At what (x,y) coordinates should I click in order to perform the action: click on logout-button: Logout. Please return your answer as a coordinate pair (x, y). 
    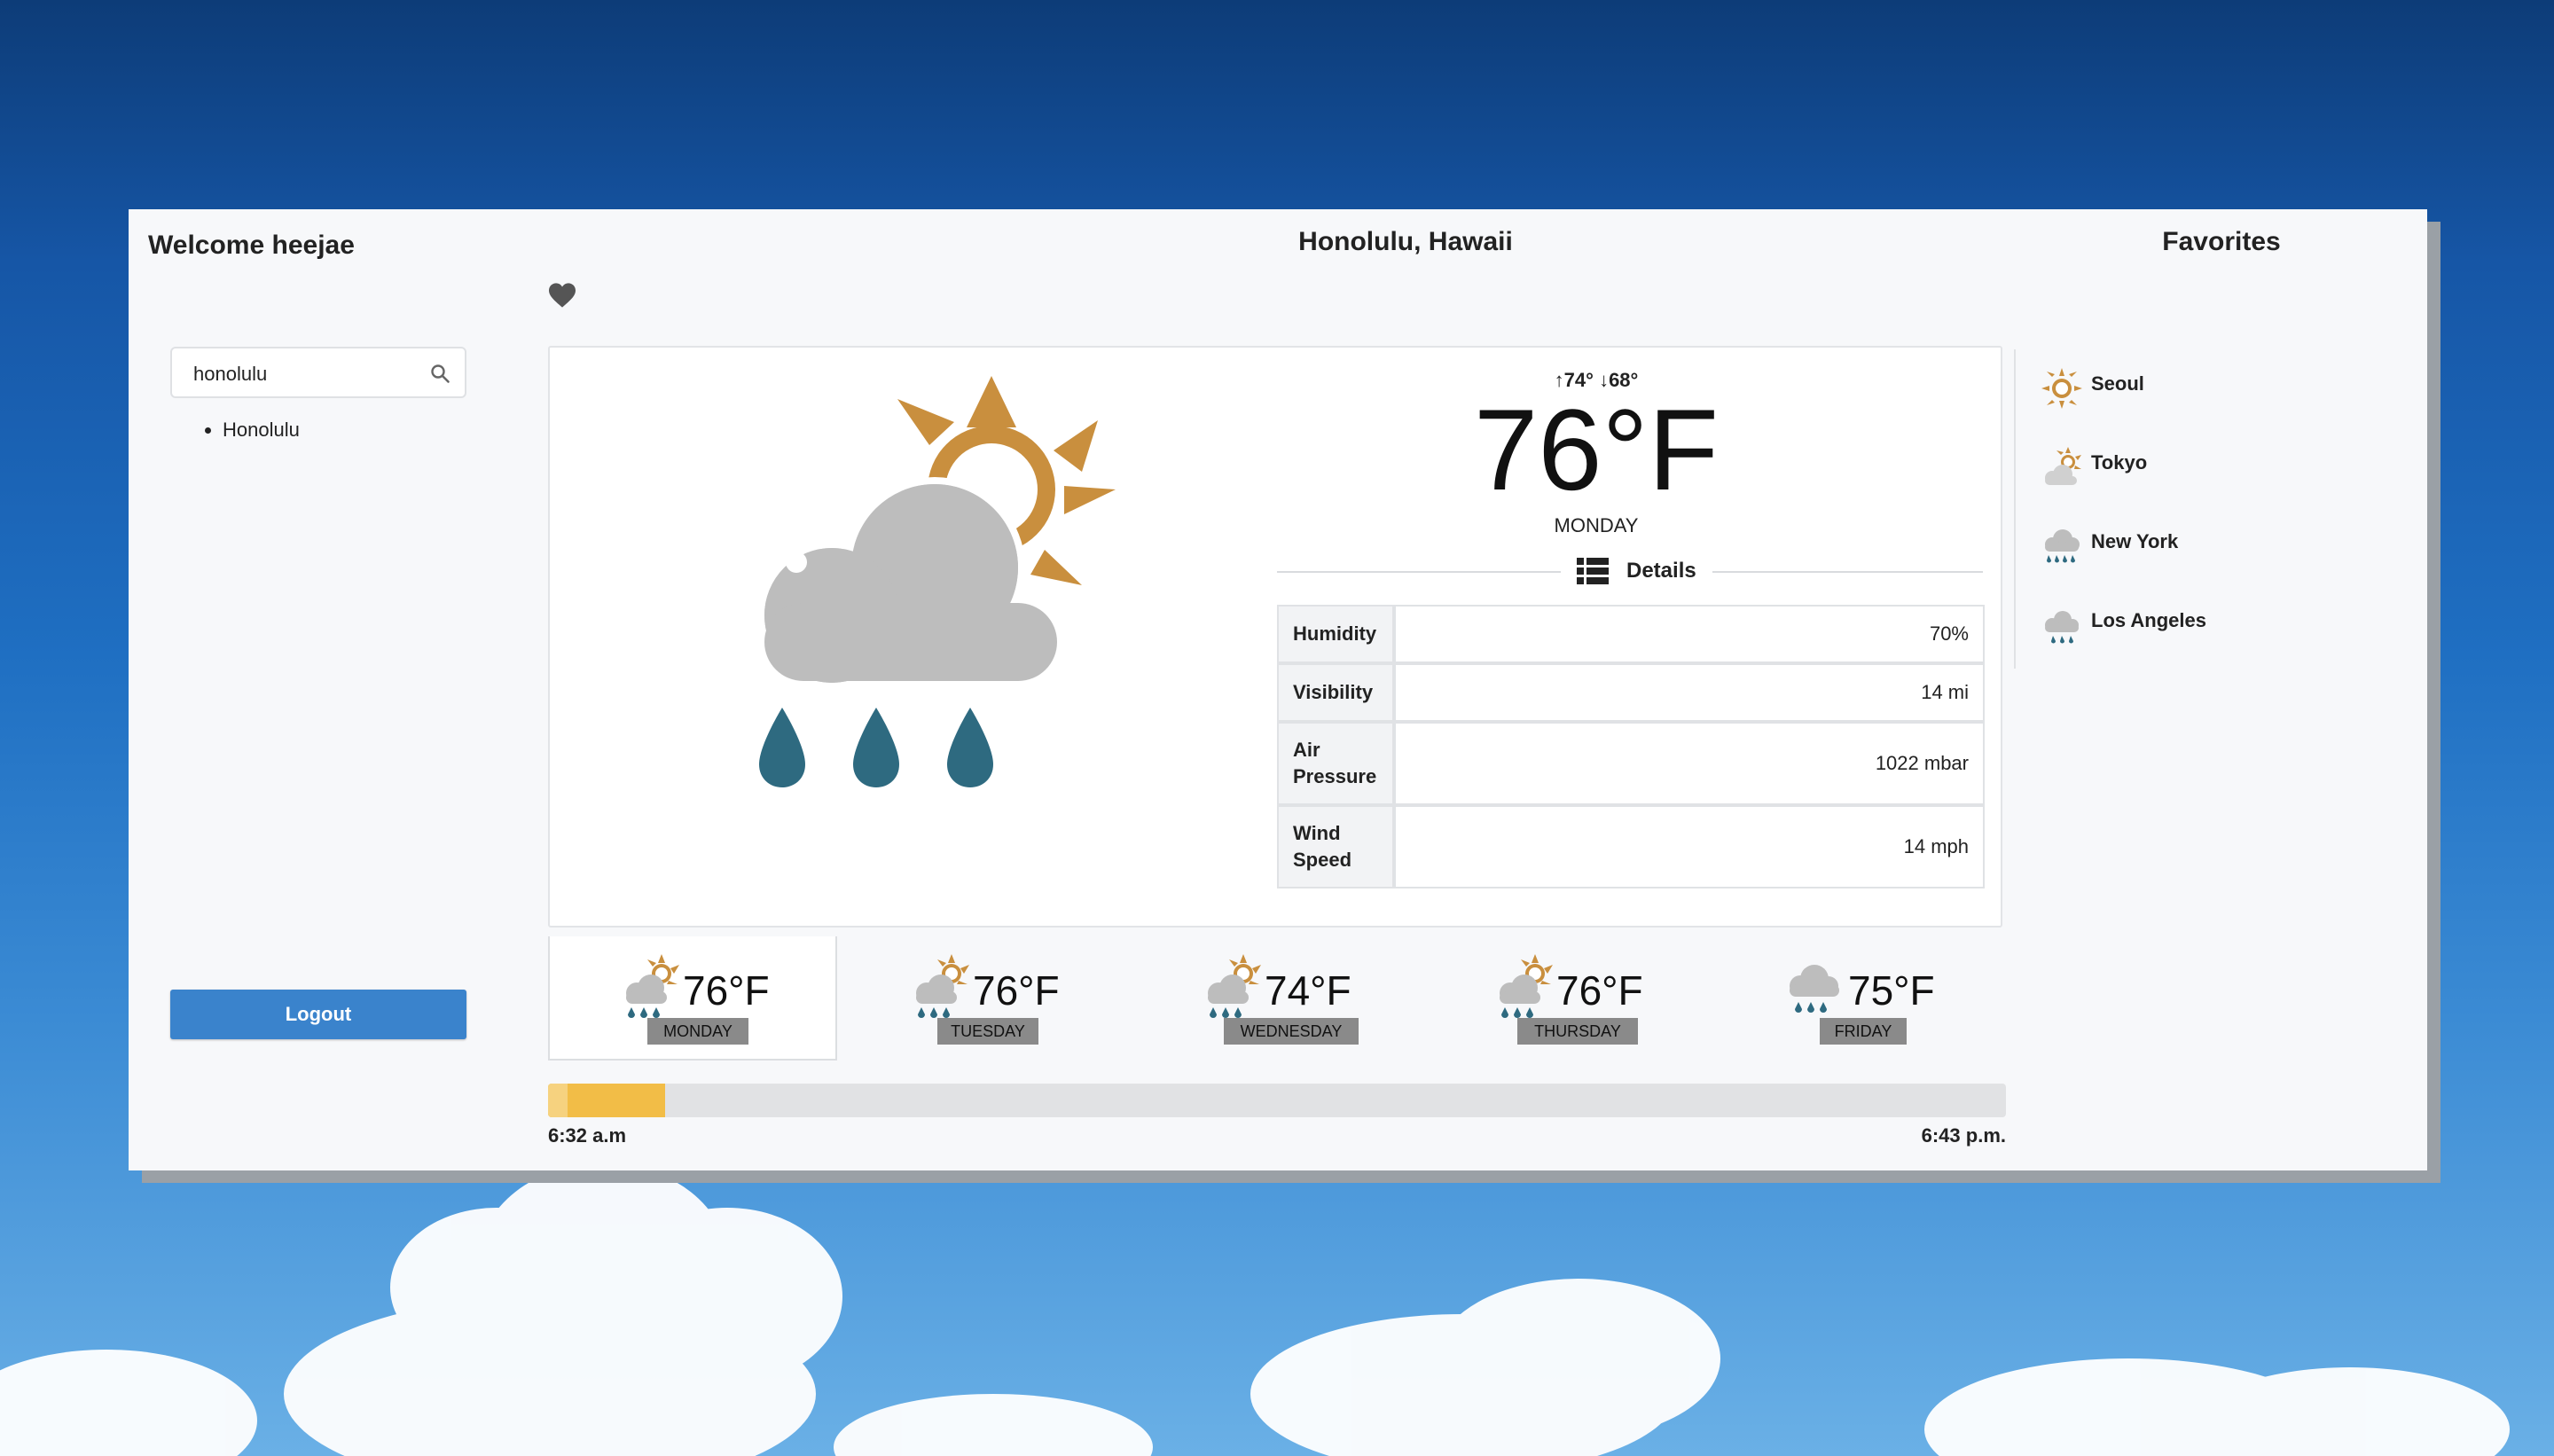
    Looking at the image, I should click on (318, 1014).